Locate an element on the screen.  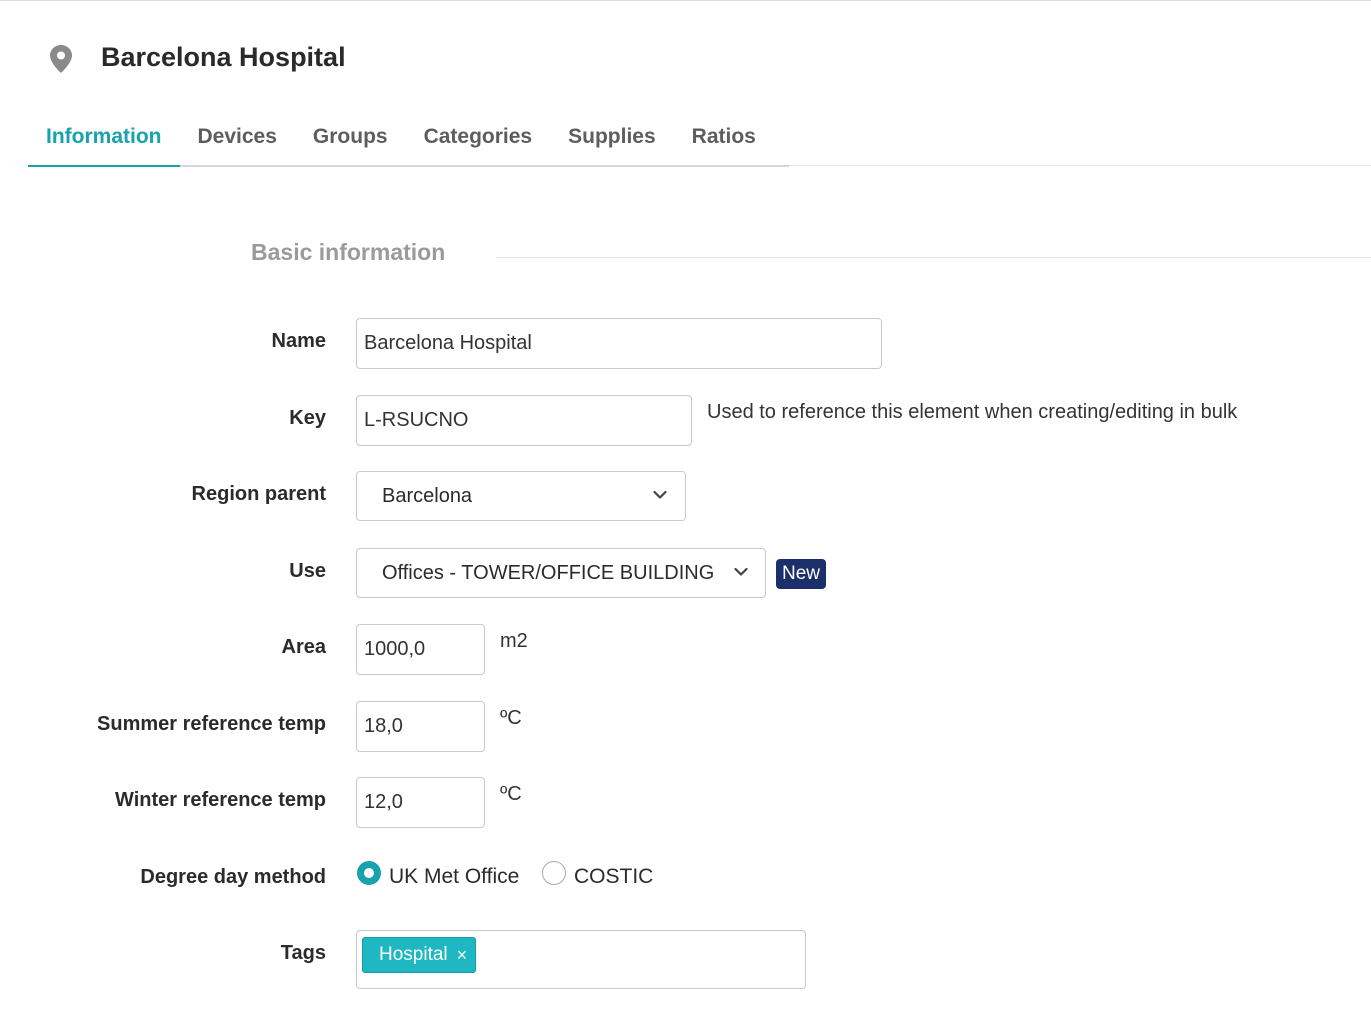
tags-input: Hospital × is located at coordinates (581, 959).